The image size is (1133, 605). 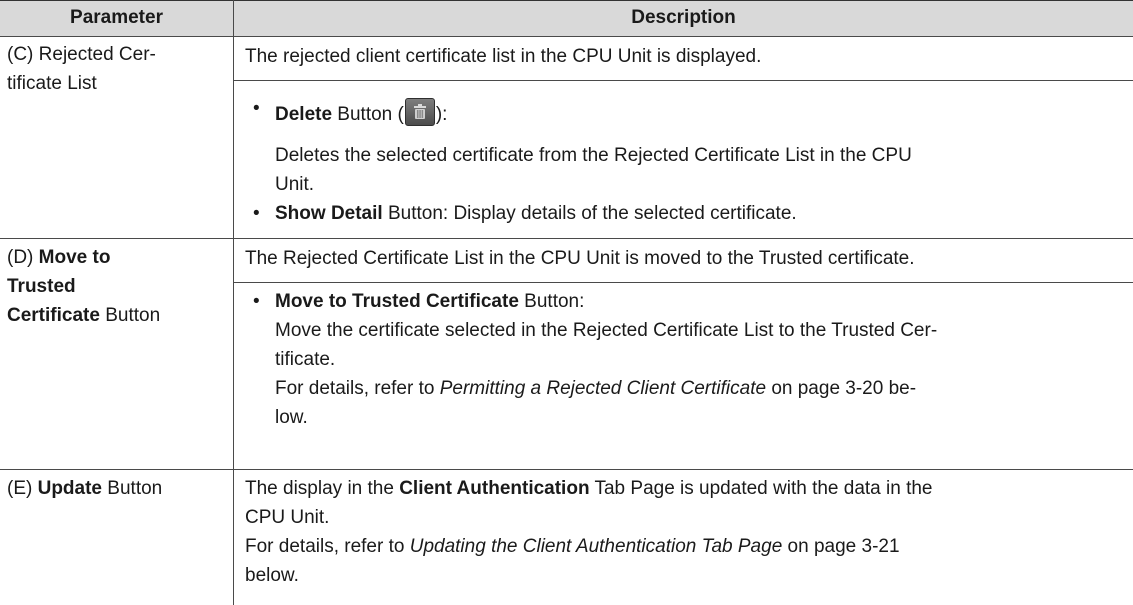 What do you see at coordinates (22, 488) in the screenshot?
I see `row-e-prefix: (E)` at bounding box center [22, 488].